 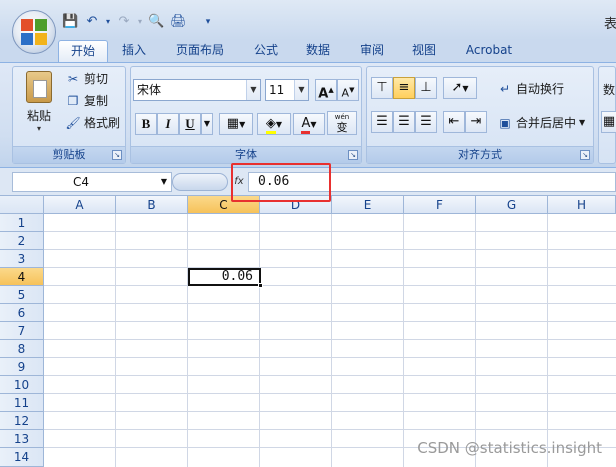 I want to click on row-header-3: 3, so click(x=22, y=259).